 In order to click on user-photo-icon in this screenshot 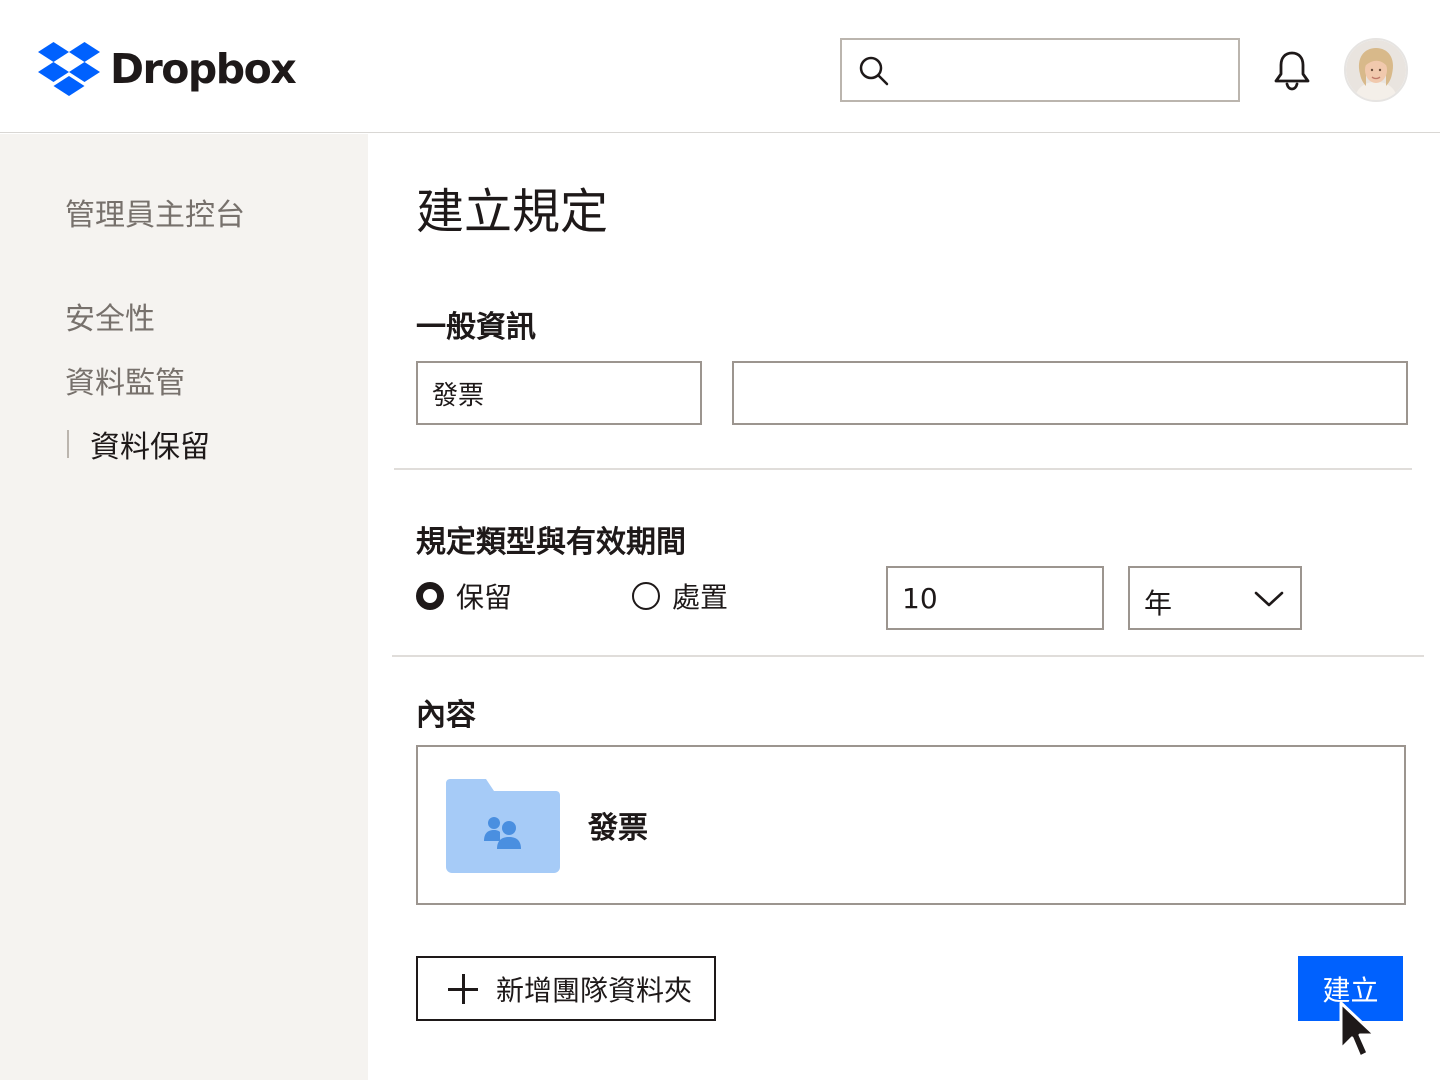, I will do `click(1376, 70)`.